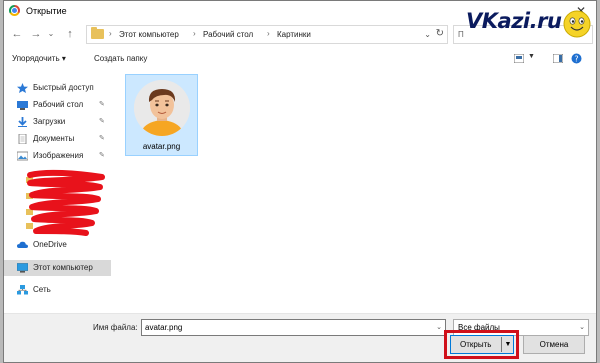 This screenshot has height=363, width=600. What do you see at coordinates (57, 290) in the screenshot?
I see `nav-item-network: Сеть` at bounding box center [57, 290].